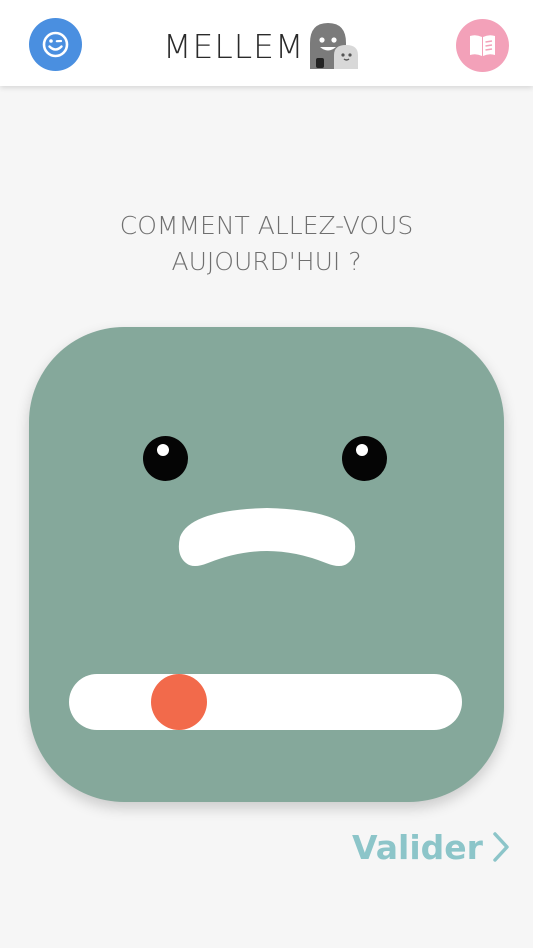 This screenshot has height=948, width=533. What do you see at coordinates (234, 46) in the screenshot?
I see `brand-name: MELLEM` at bounding box center [234, 46].